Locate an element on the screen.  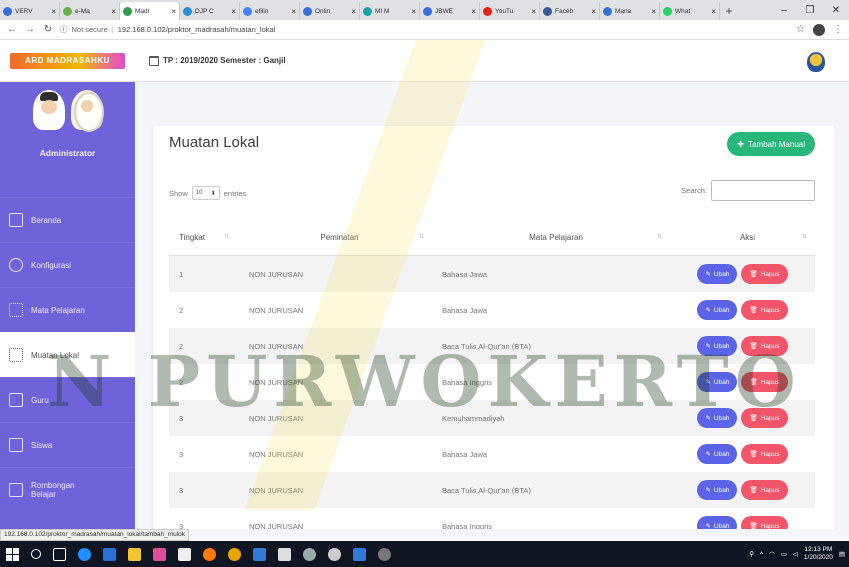
browser-tab: YouTu × is located at coordinates (510, 11).